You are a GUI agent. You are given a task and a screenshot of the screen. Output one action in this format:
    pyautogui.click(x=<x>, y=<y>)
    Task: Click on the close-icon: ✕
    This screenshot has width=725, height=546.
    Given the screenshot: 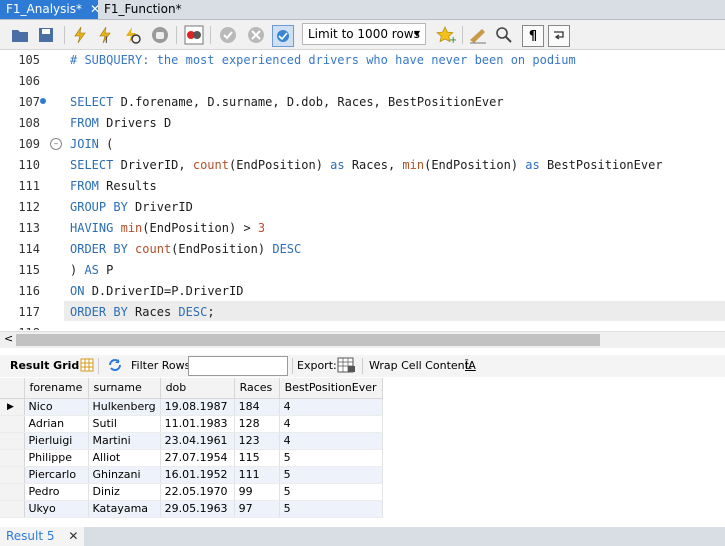 What is the action you would take?
    pyautogui.click(x=73, y=536)
    